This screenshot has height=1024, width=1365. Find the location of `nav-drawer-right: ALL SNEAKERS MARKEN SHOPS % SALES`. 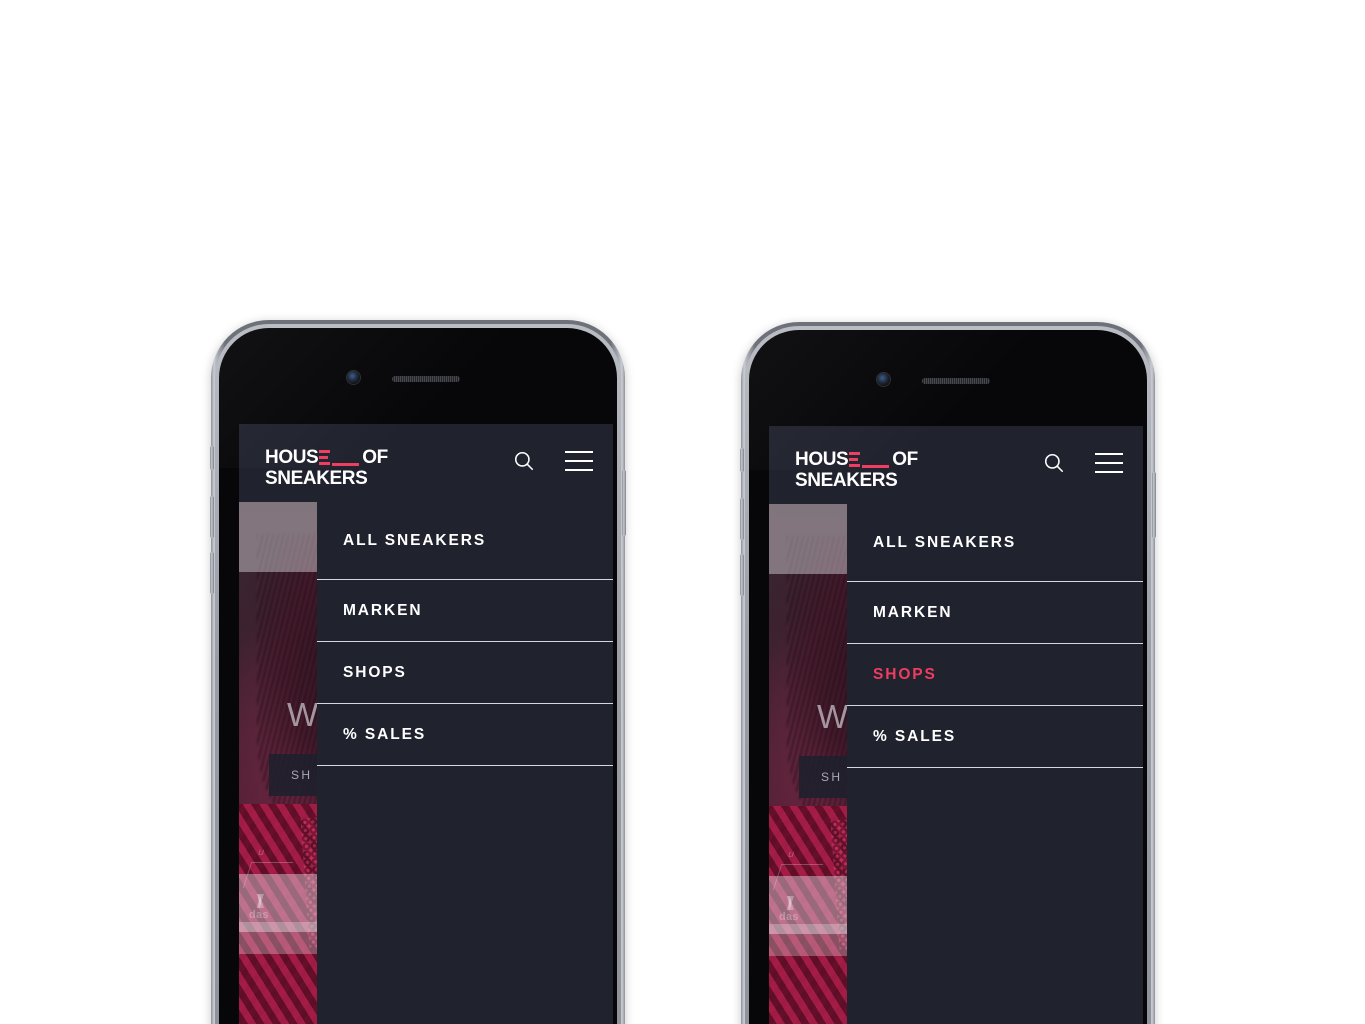

nav-drawer-right: ALL SNEAKERS MARKEN SHOPS % SALES is located at coordinates (995, 764).